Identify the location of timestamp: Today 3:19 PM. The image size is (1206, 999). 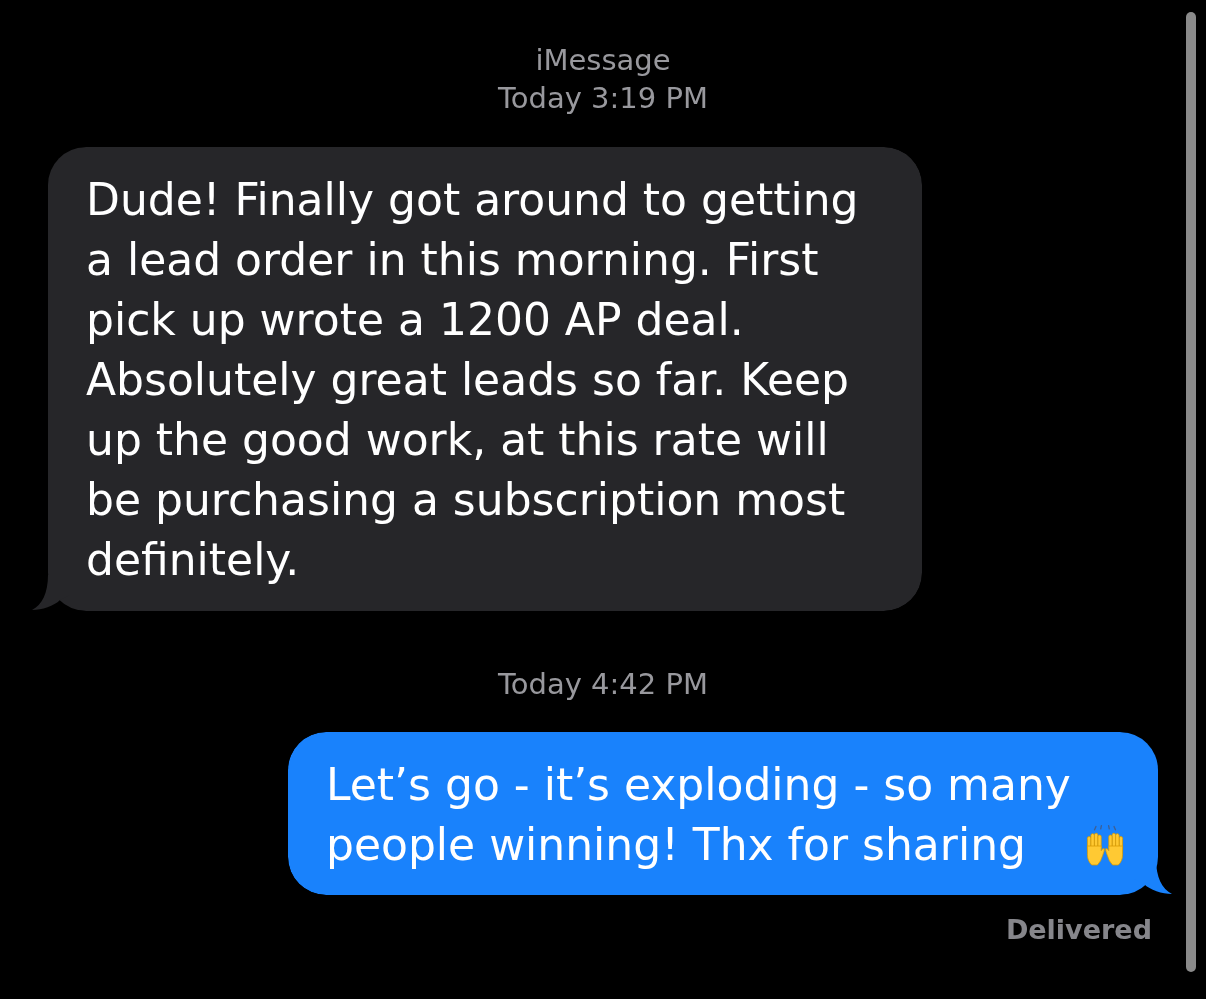
(603, 98).